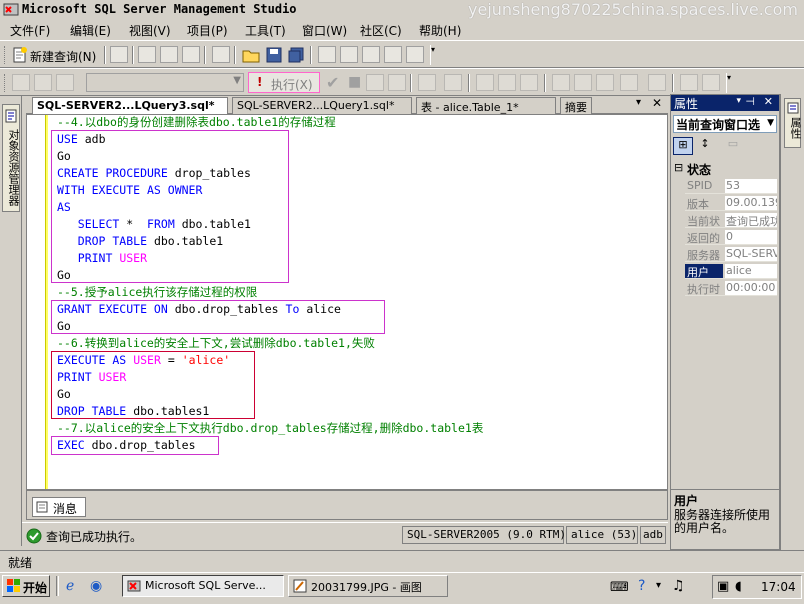 The width and height of the screenshot is (804, 604). Describe the element at coordinates (26, 586) in the screenshot. I see `start-button: 开始` at that location.